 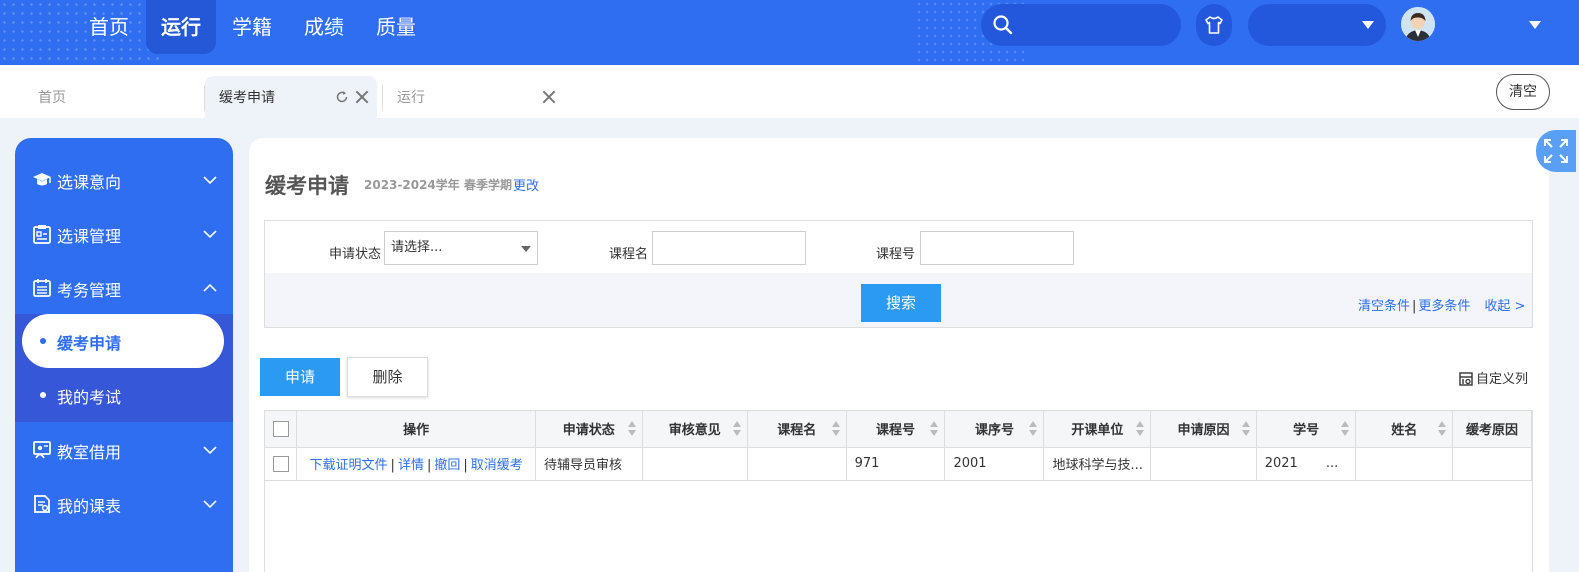 I want to click on tab-bar: 首页 缓考申请 运行 清空, so click(x=789, y=91).